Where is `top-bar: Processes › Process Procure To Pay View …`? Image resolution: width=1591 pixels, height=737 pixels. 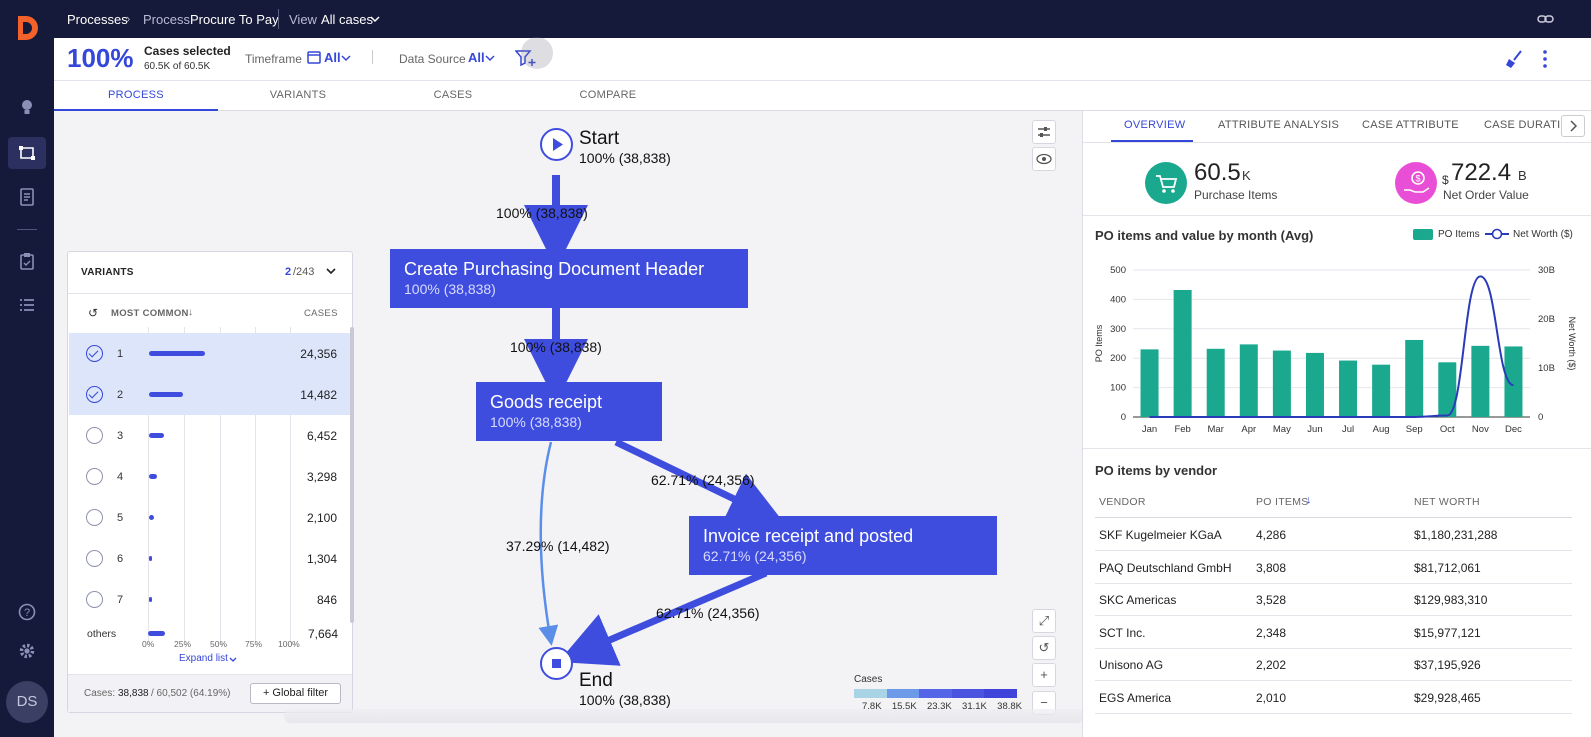
top-bar: Processes › Process Procure To Pay View … is located at coordinates (822, 19).